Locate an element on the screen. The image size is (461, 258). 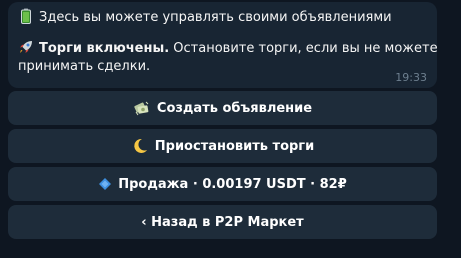
rocket-icon is located at coordinates (26, 47).